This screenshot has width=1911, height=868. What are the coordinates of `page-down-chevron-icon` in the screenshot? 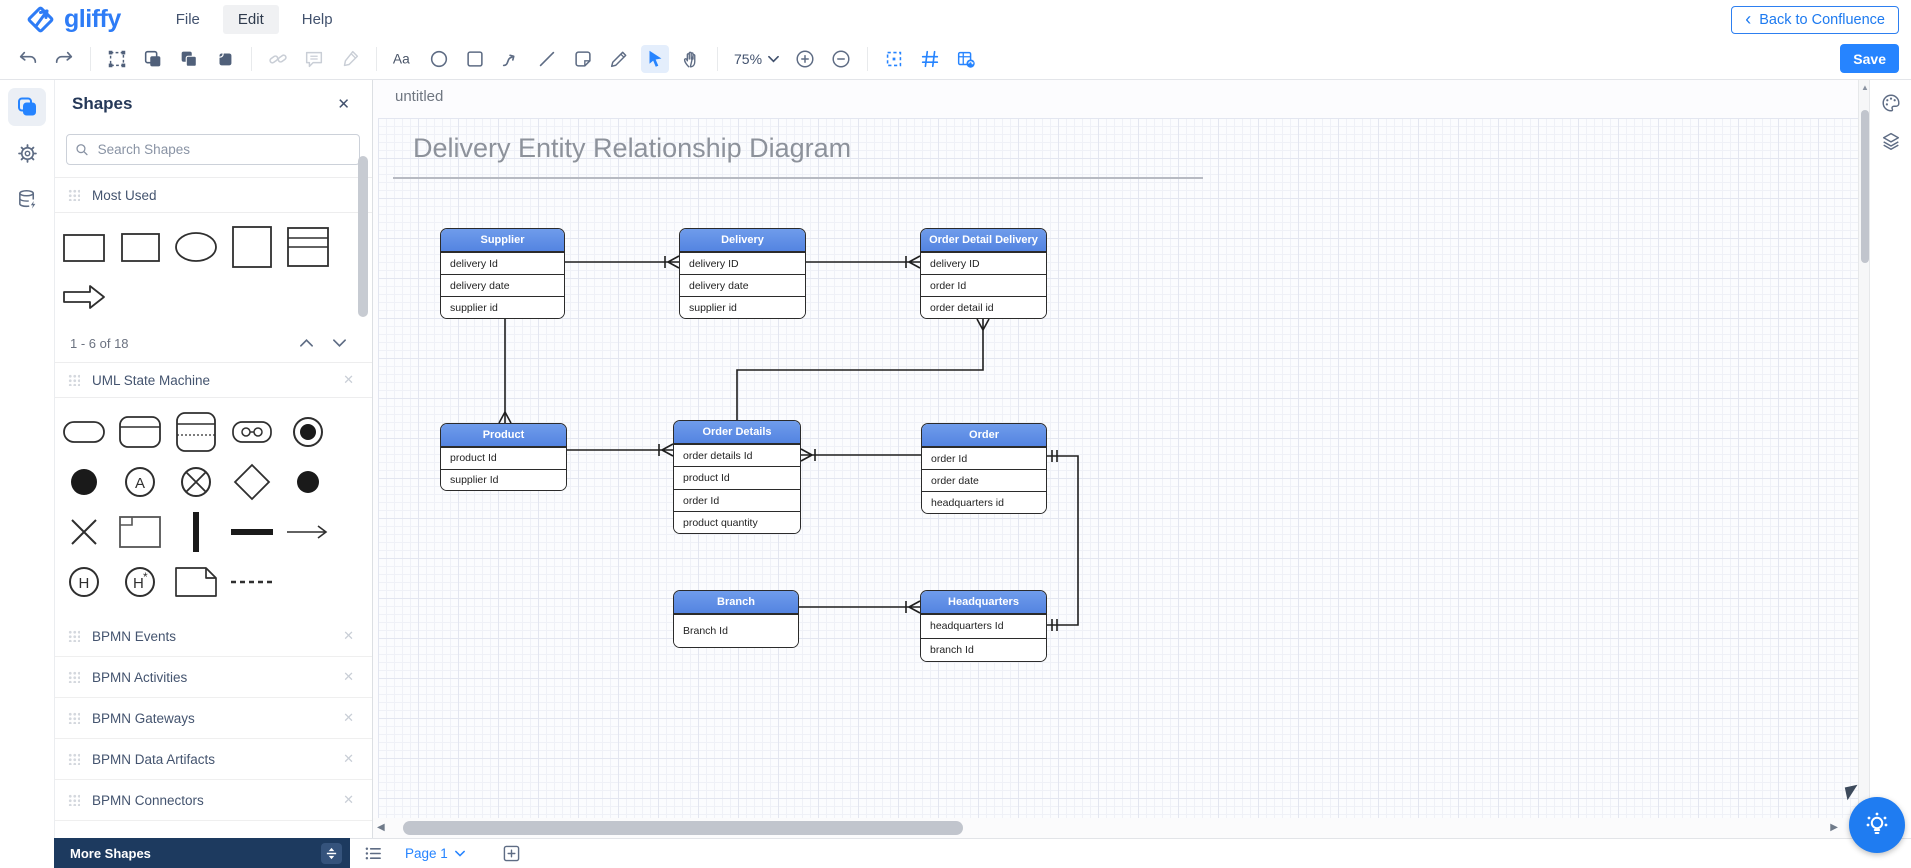 It's located at (339, 343).